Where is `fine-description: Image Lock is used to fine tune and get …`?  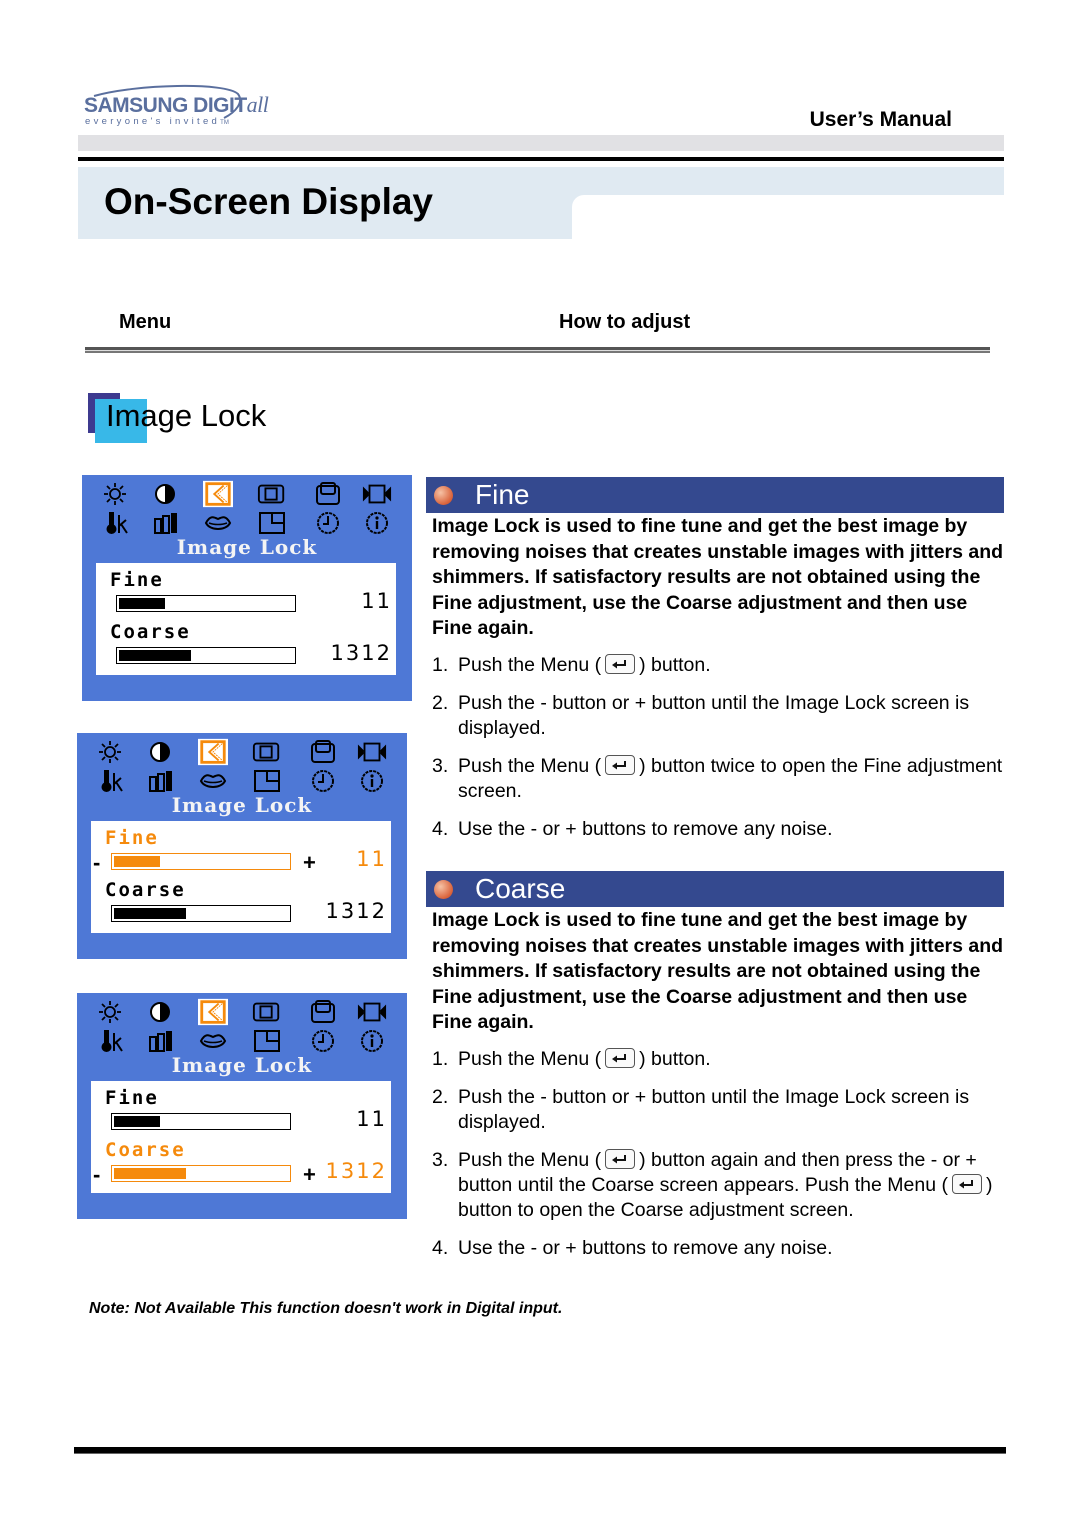 fine-description: Image Lock is used to fine tune and get … is located at coordinates (718, 577).